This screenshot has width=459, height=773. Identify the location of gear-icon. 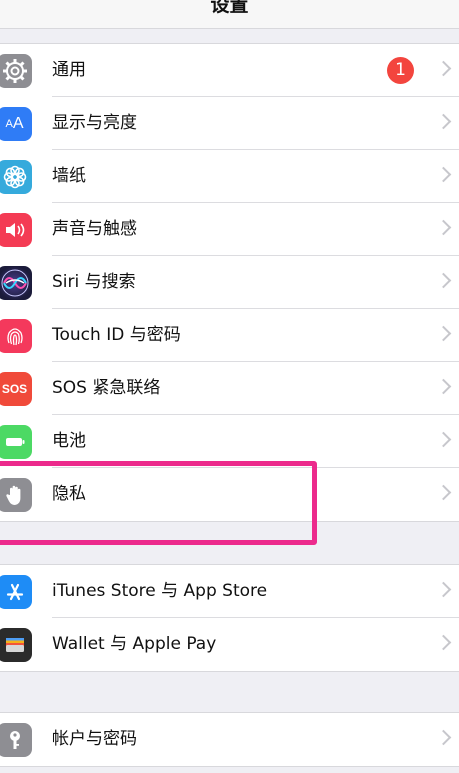
(16, 71).